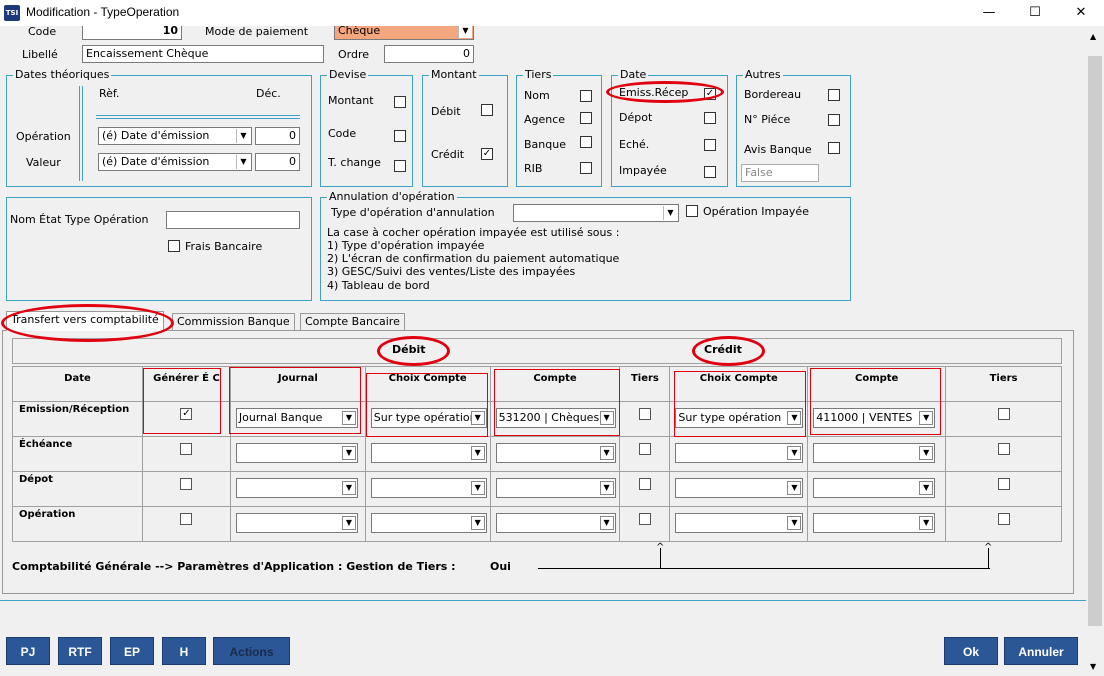  I want to click on autres-group-title: Autres, so click(763, 74).